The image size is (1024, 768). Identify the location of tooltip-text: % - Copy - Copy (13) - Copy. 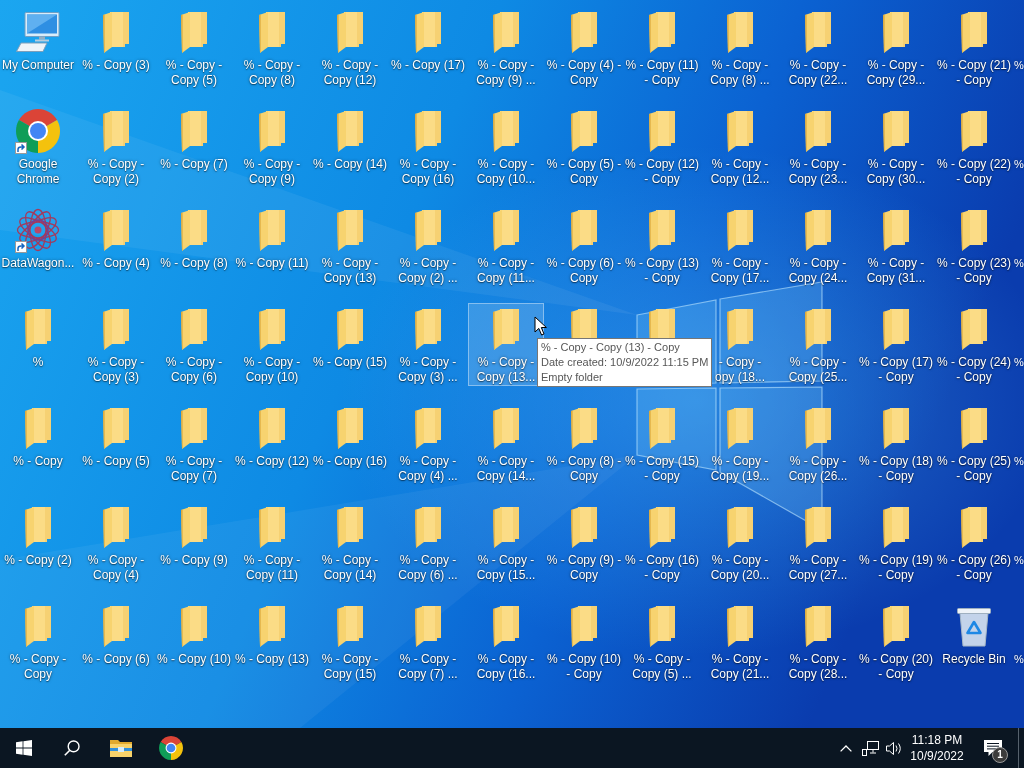
(611, 347).